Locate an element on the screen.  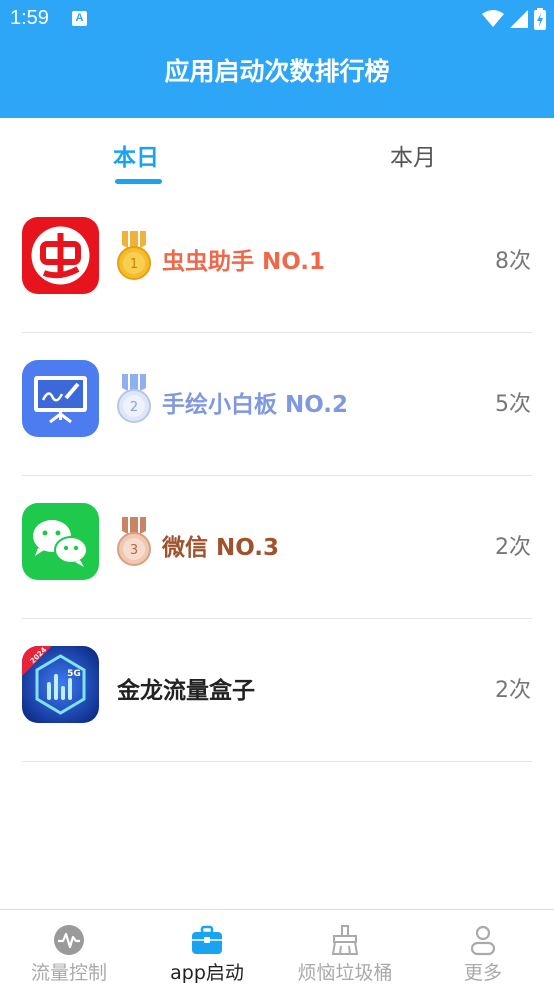
status-icons is located at coordinates (514, 19).